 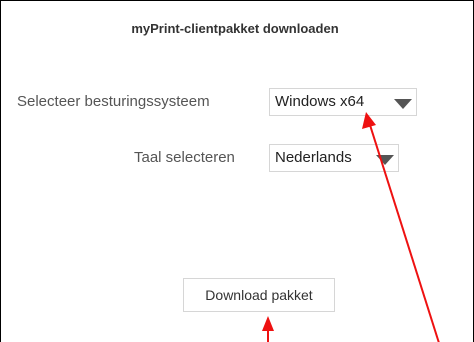 I want to click on language-select: Nederlands, so click(x=334, y=158).